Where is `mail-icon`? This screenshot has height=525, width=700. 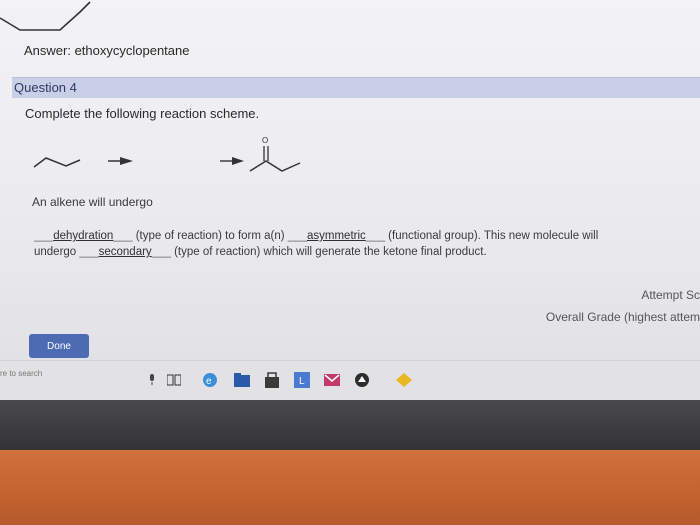
mail-icon is located at coordinates (332, 380).